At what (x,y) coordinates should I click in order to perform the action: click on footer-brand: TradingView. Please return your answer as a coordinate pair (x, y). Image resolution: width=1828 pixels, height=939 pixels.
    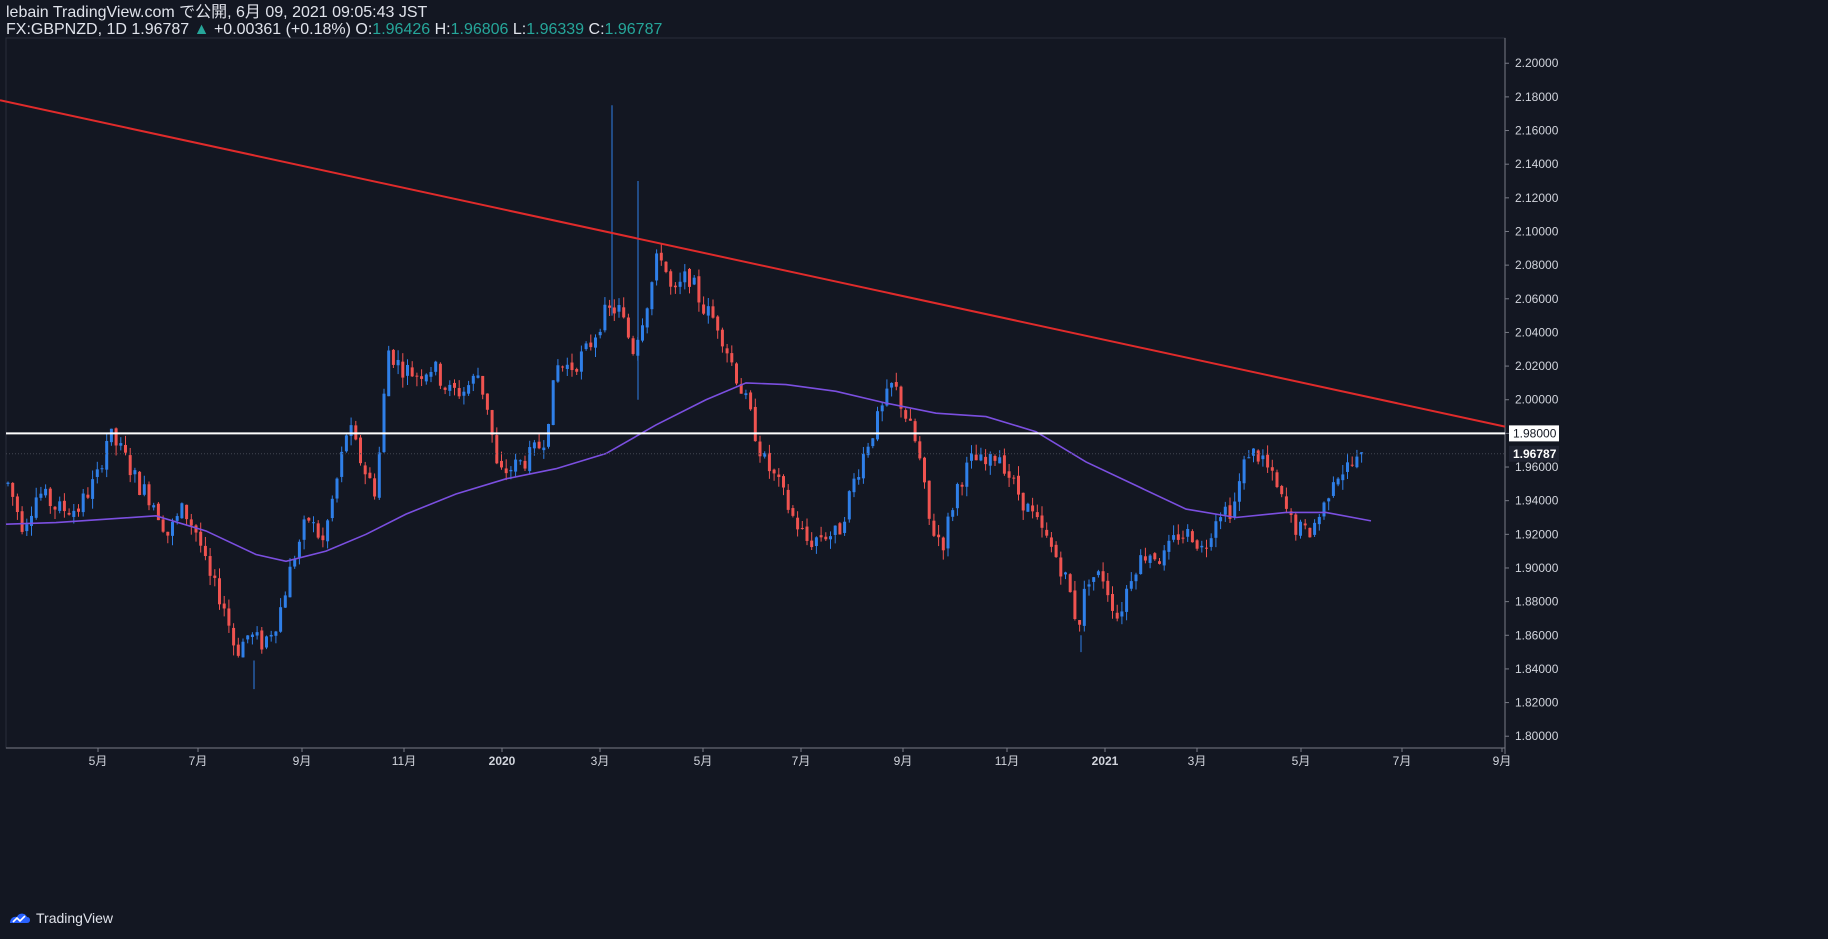
    Looking at the image, I should click on (60, 918).